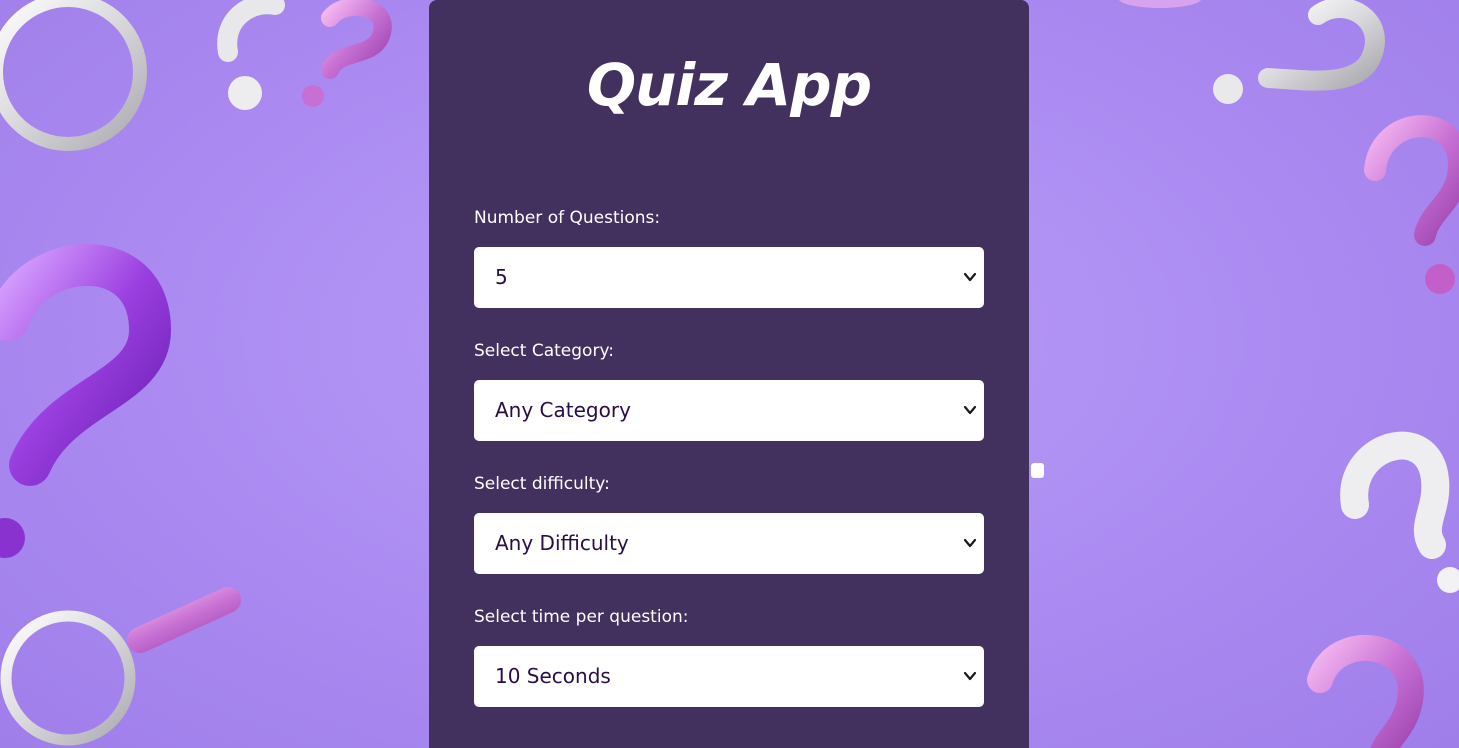 The height and width of the screenshot is (748, 1459). Describe the element at coordinates (544, 351) in the screenshot. I see `category-label: Select Category:` at that location.